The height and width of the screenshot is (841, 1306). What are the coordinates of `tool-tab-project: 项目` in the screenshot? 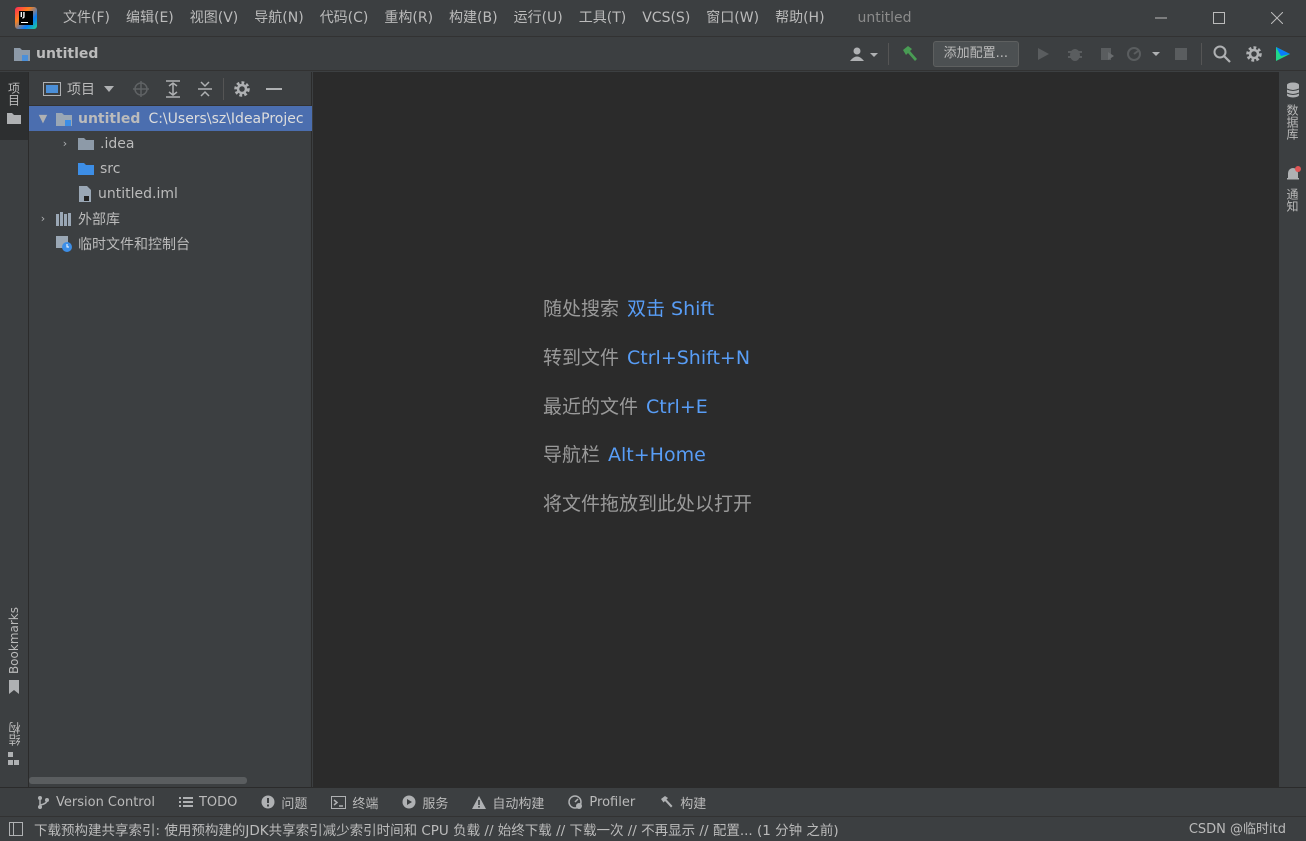 It's located at (14, 106).